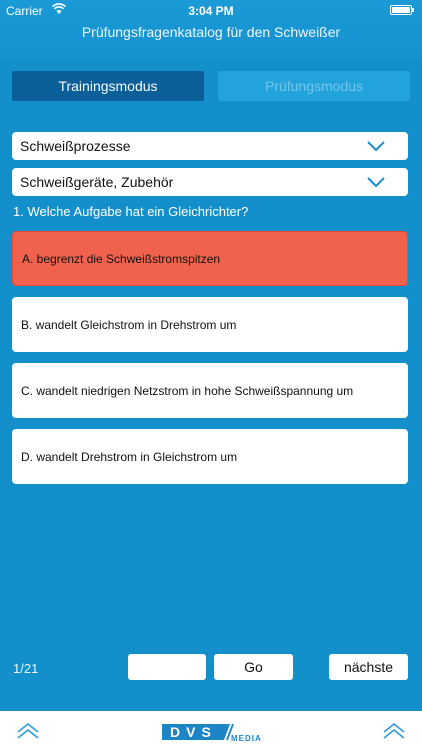 The width and height of the screenshot is (422, 750). I want to click on logo-subtext: MEDIA, so click(246, 738).